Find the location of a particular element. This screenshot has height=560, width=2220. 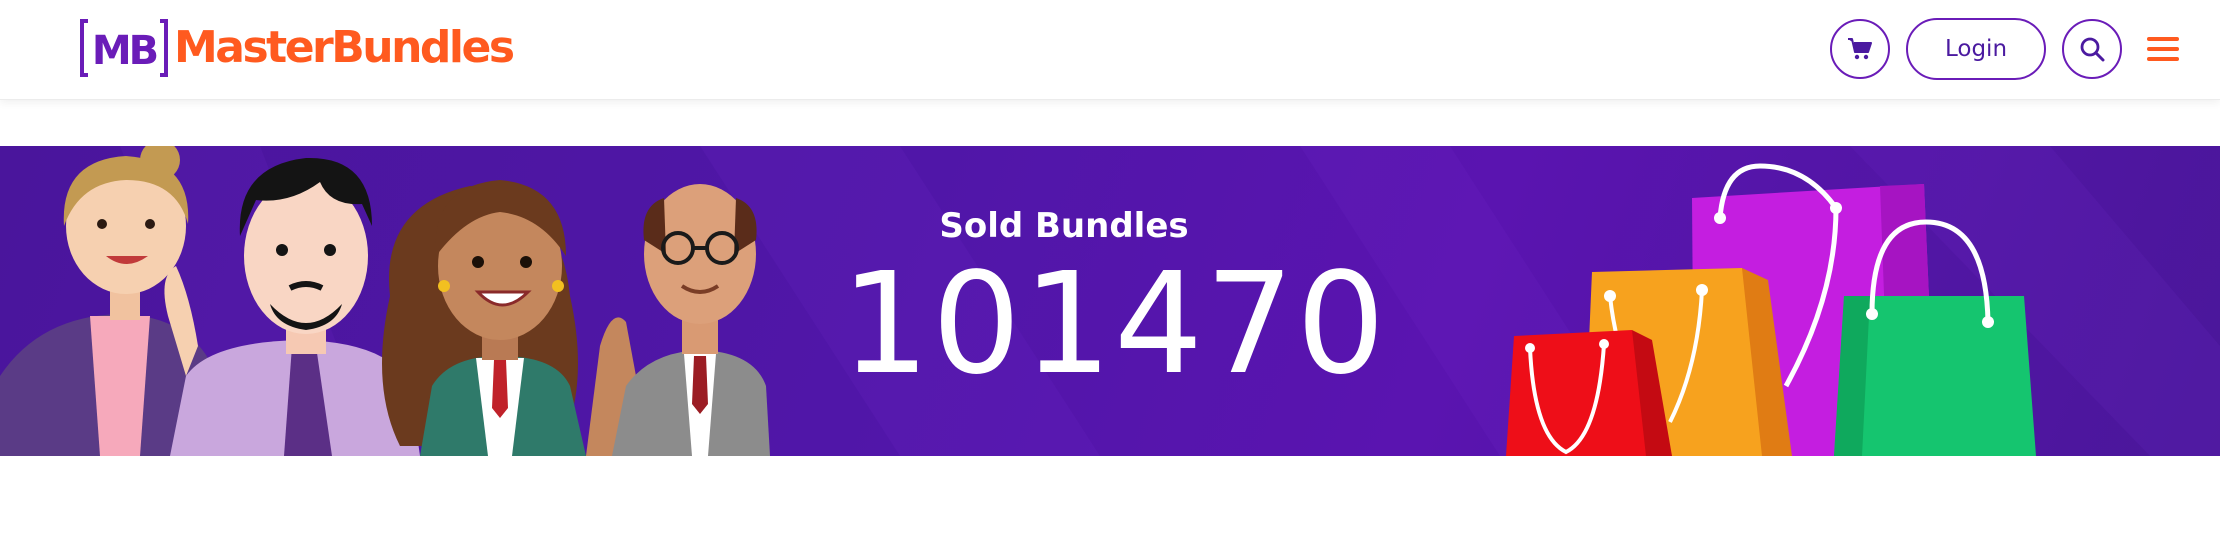

search-button is located at coordinates (2092, 49).